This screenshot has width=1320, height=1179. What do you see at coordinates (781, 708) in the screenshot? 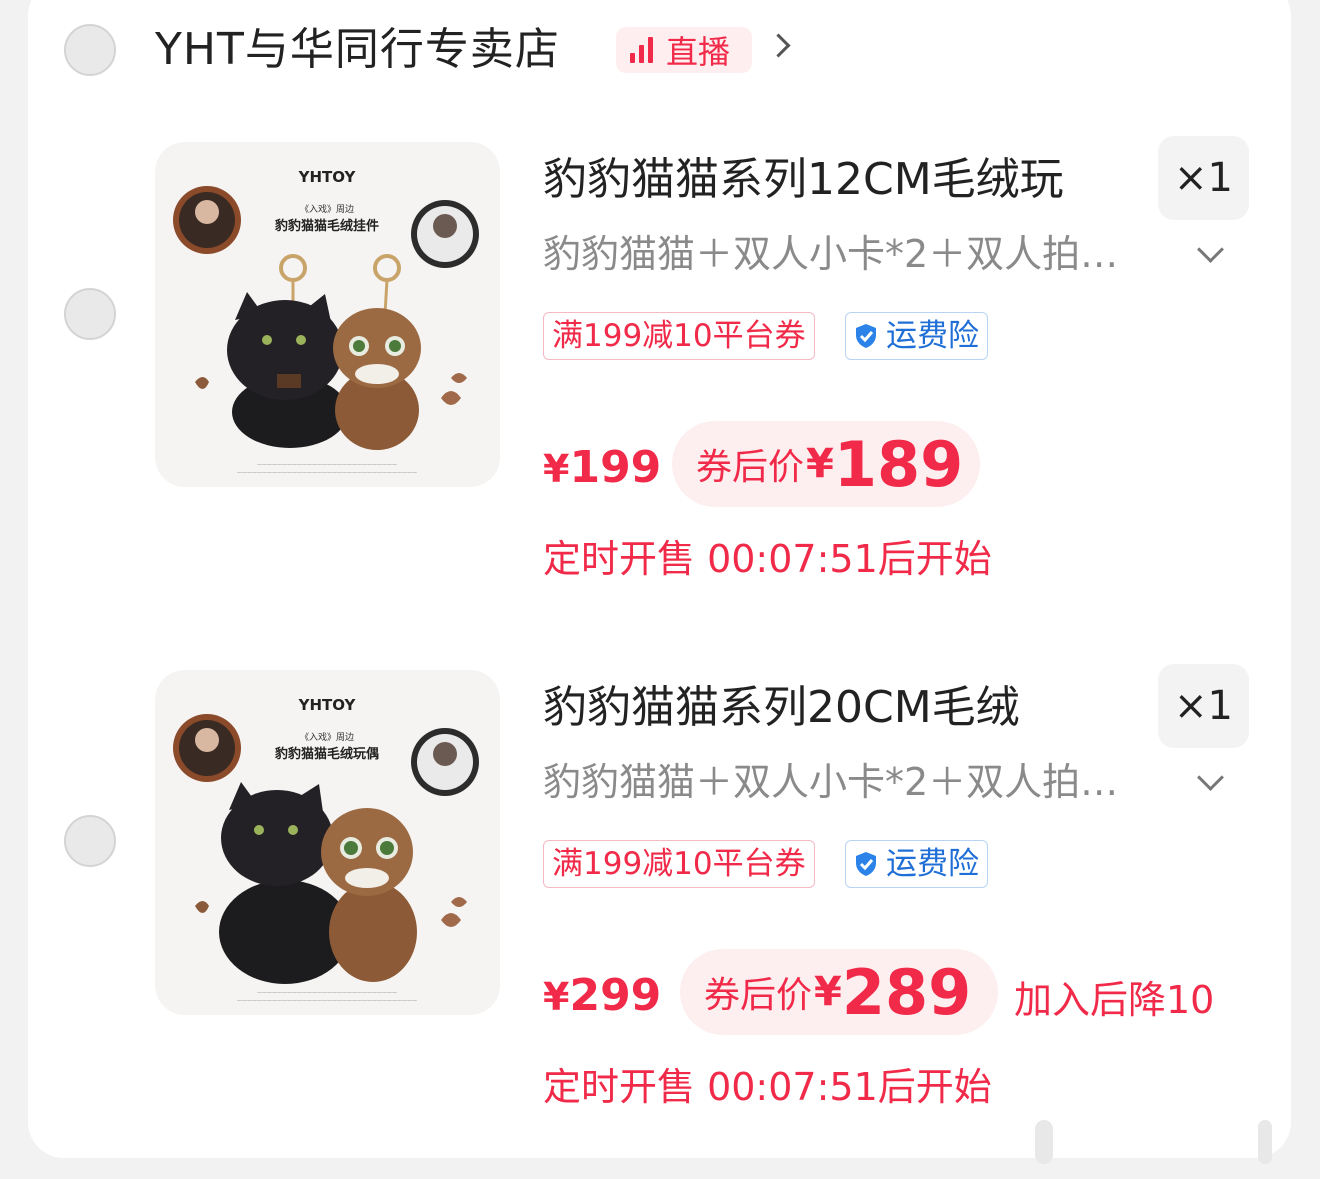
I see `item-title: 豹豹猫猫系列20CM毛绒` at bounding box center [781, 708].